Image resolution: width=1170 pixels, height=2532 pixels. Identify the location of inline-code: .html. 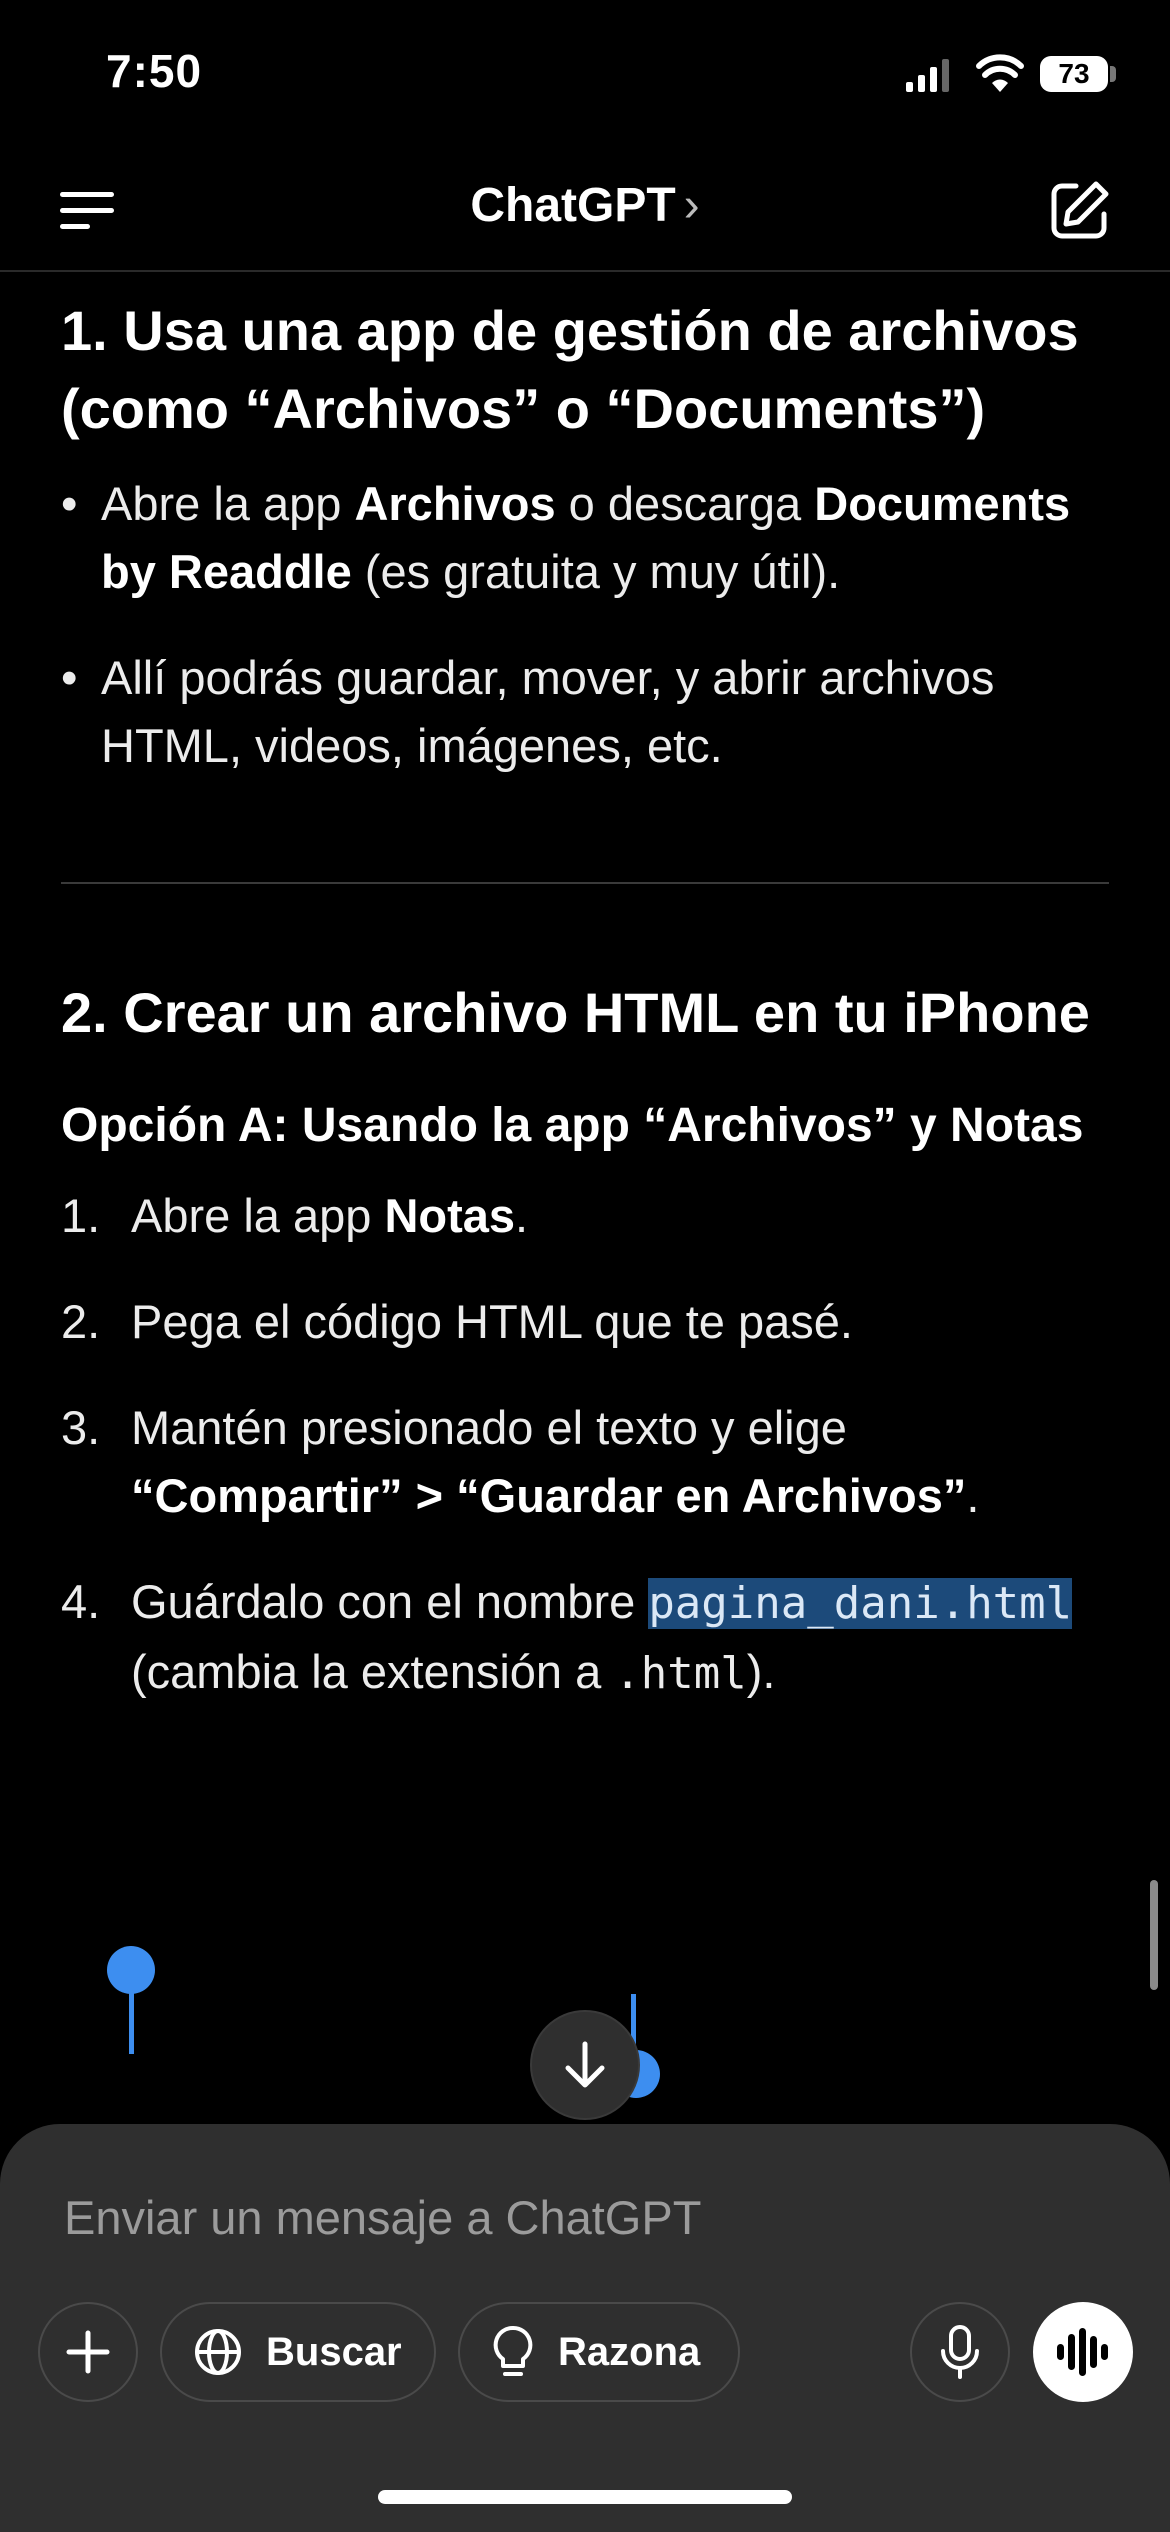
(680, 1673).